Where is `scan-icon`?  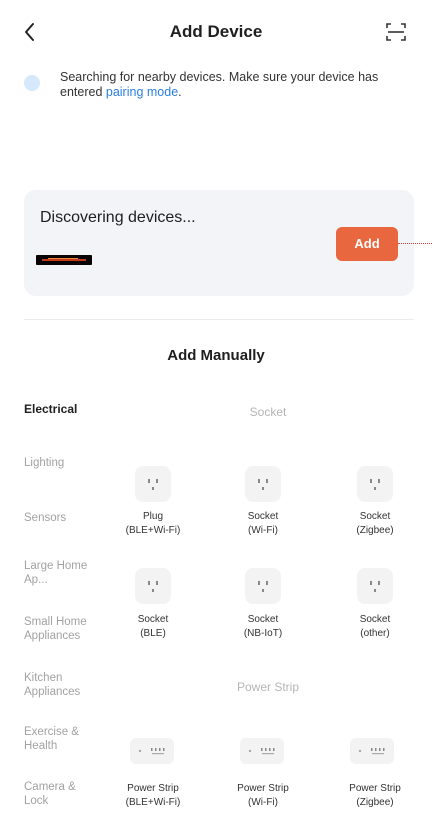 scan-icon is located at coordinates (396, 32).